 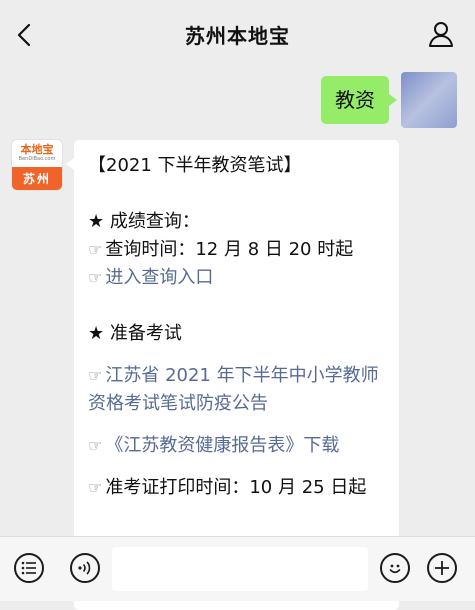 I want to click on epidemic-notice-link: 江苏省 2021 年下半年中小学教师资格考试笔试防疫公告, so click(x=233, y=389).